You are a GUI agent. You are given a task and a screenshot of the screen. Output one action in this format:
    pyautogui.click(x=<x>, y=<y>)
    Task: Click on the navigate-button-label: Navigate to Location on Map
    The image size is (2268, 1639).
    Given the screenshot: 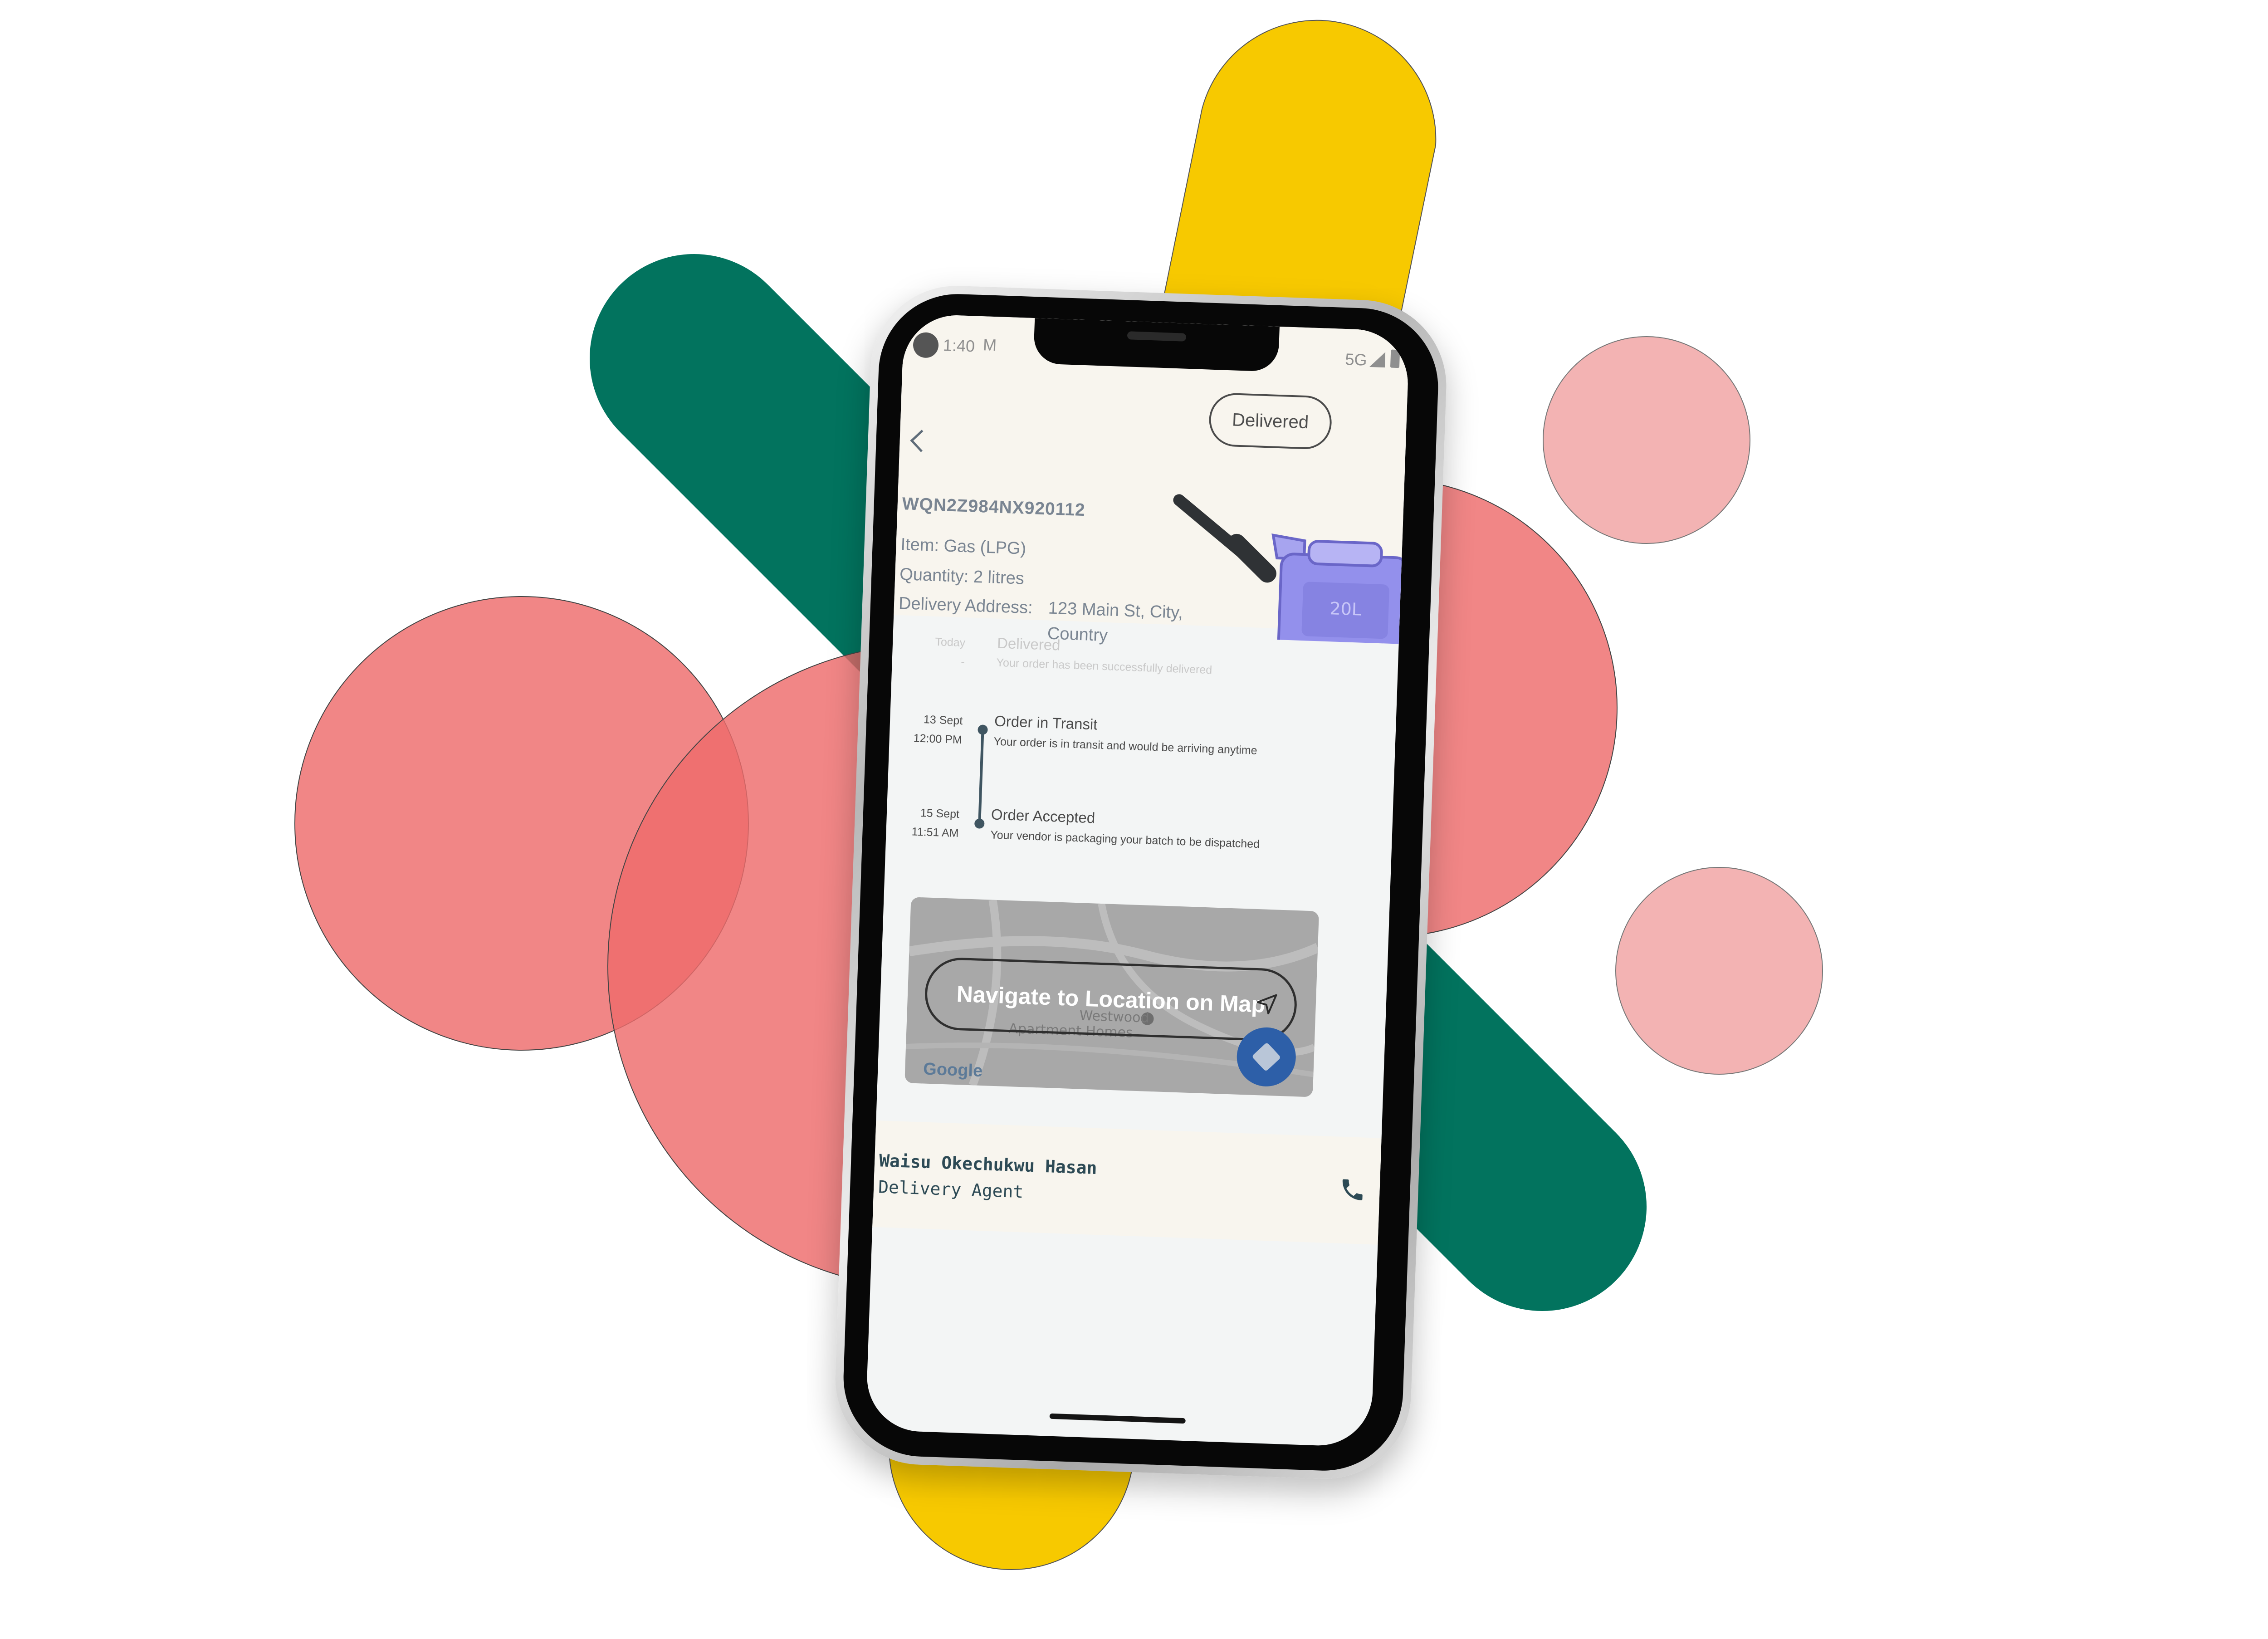 What is the action you would take?
    pyautogui.click(x=1111, y=1000)
    